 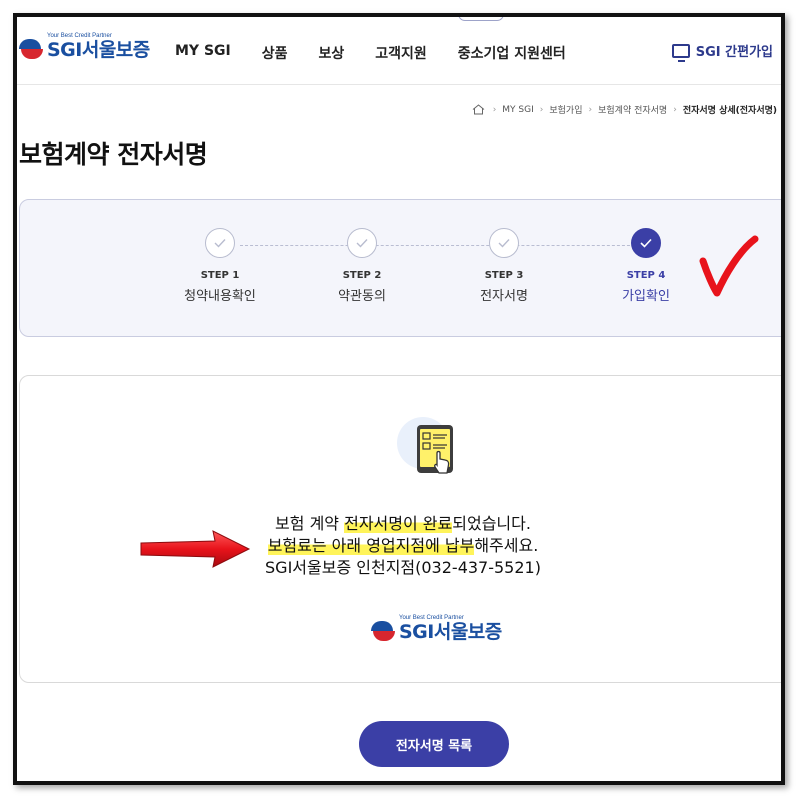 What do you see at coordinates (506, 545) in the screenshot?
I see `message-text: 해주세요.` at bounding box center [506, 545].